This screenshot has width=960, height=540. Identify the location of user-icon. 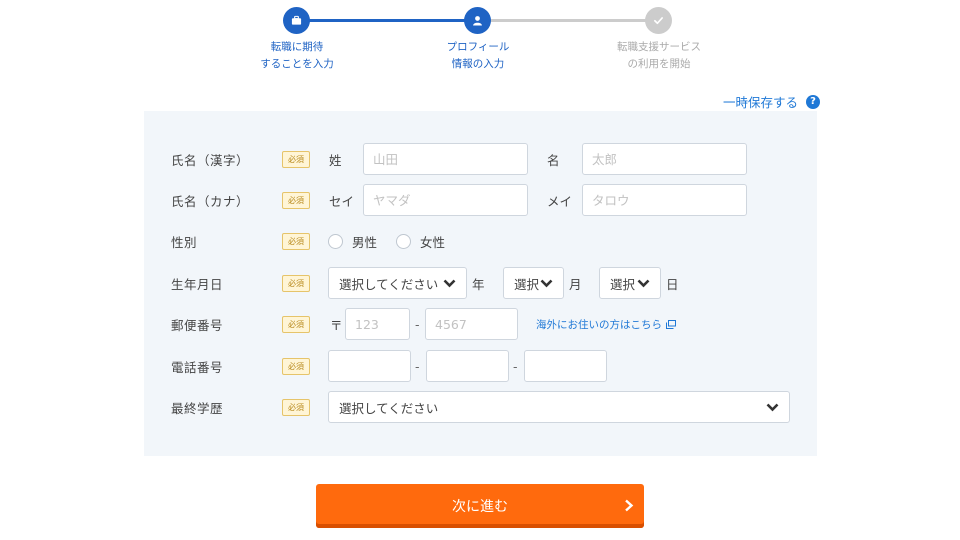
(477, 21).